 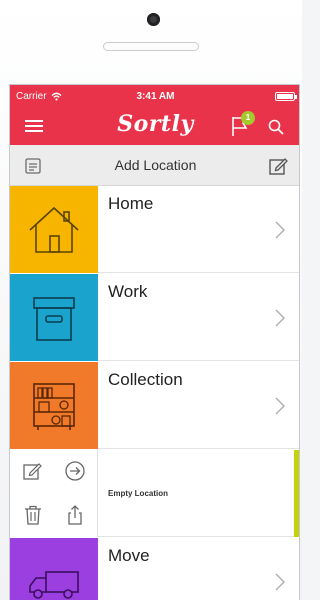 I want to click on battery-icon, so click(x=286, y=96).